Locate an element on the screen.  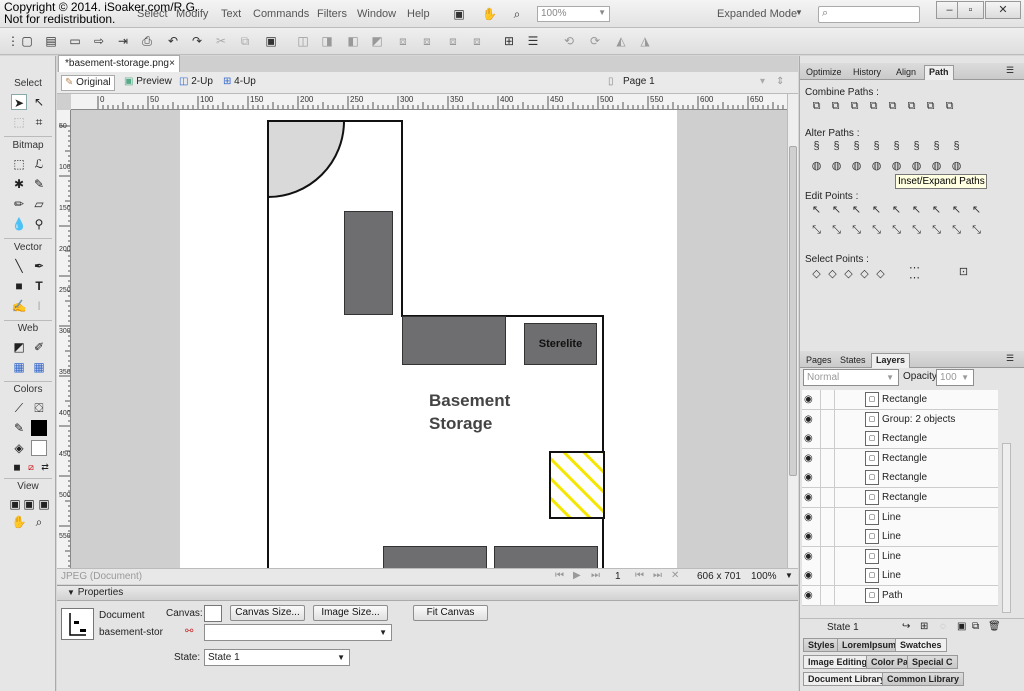
line-tool-icon: ╲ is located at coordinates (19, 266).